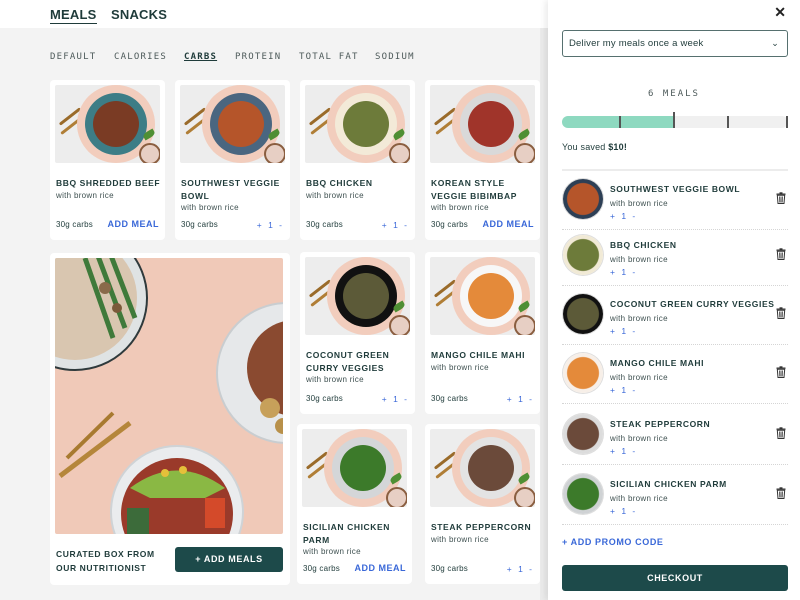  What do you see at coordinates (675, 578) in the screenshot?
I see `checkout-button: CHECKOUT` at bounding box center [675, 578].